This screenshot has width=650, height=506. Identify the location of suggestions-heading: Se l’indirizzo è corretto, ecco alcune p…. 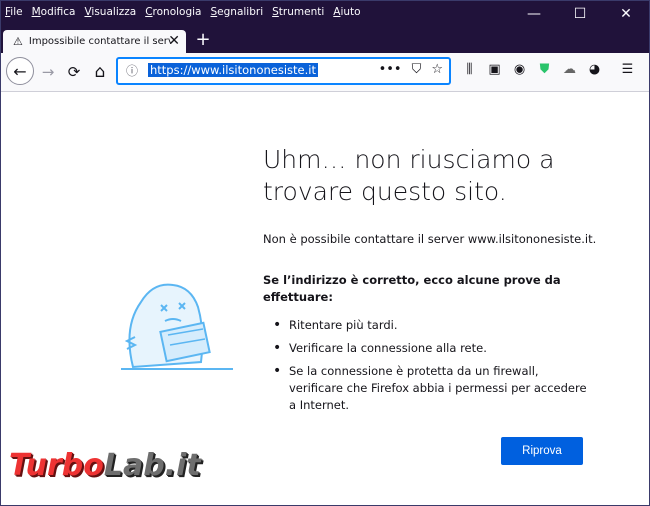
(412, 288).